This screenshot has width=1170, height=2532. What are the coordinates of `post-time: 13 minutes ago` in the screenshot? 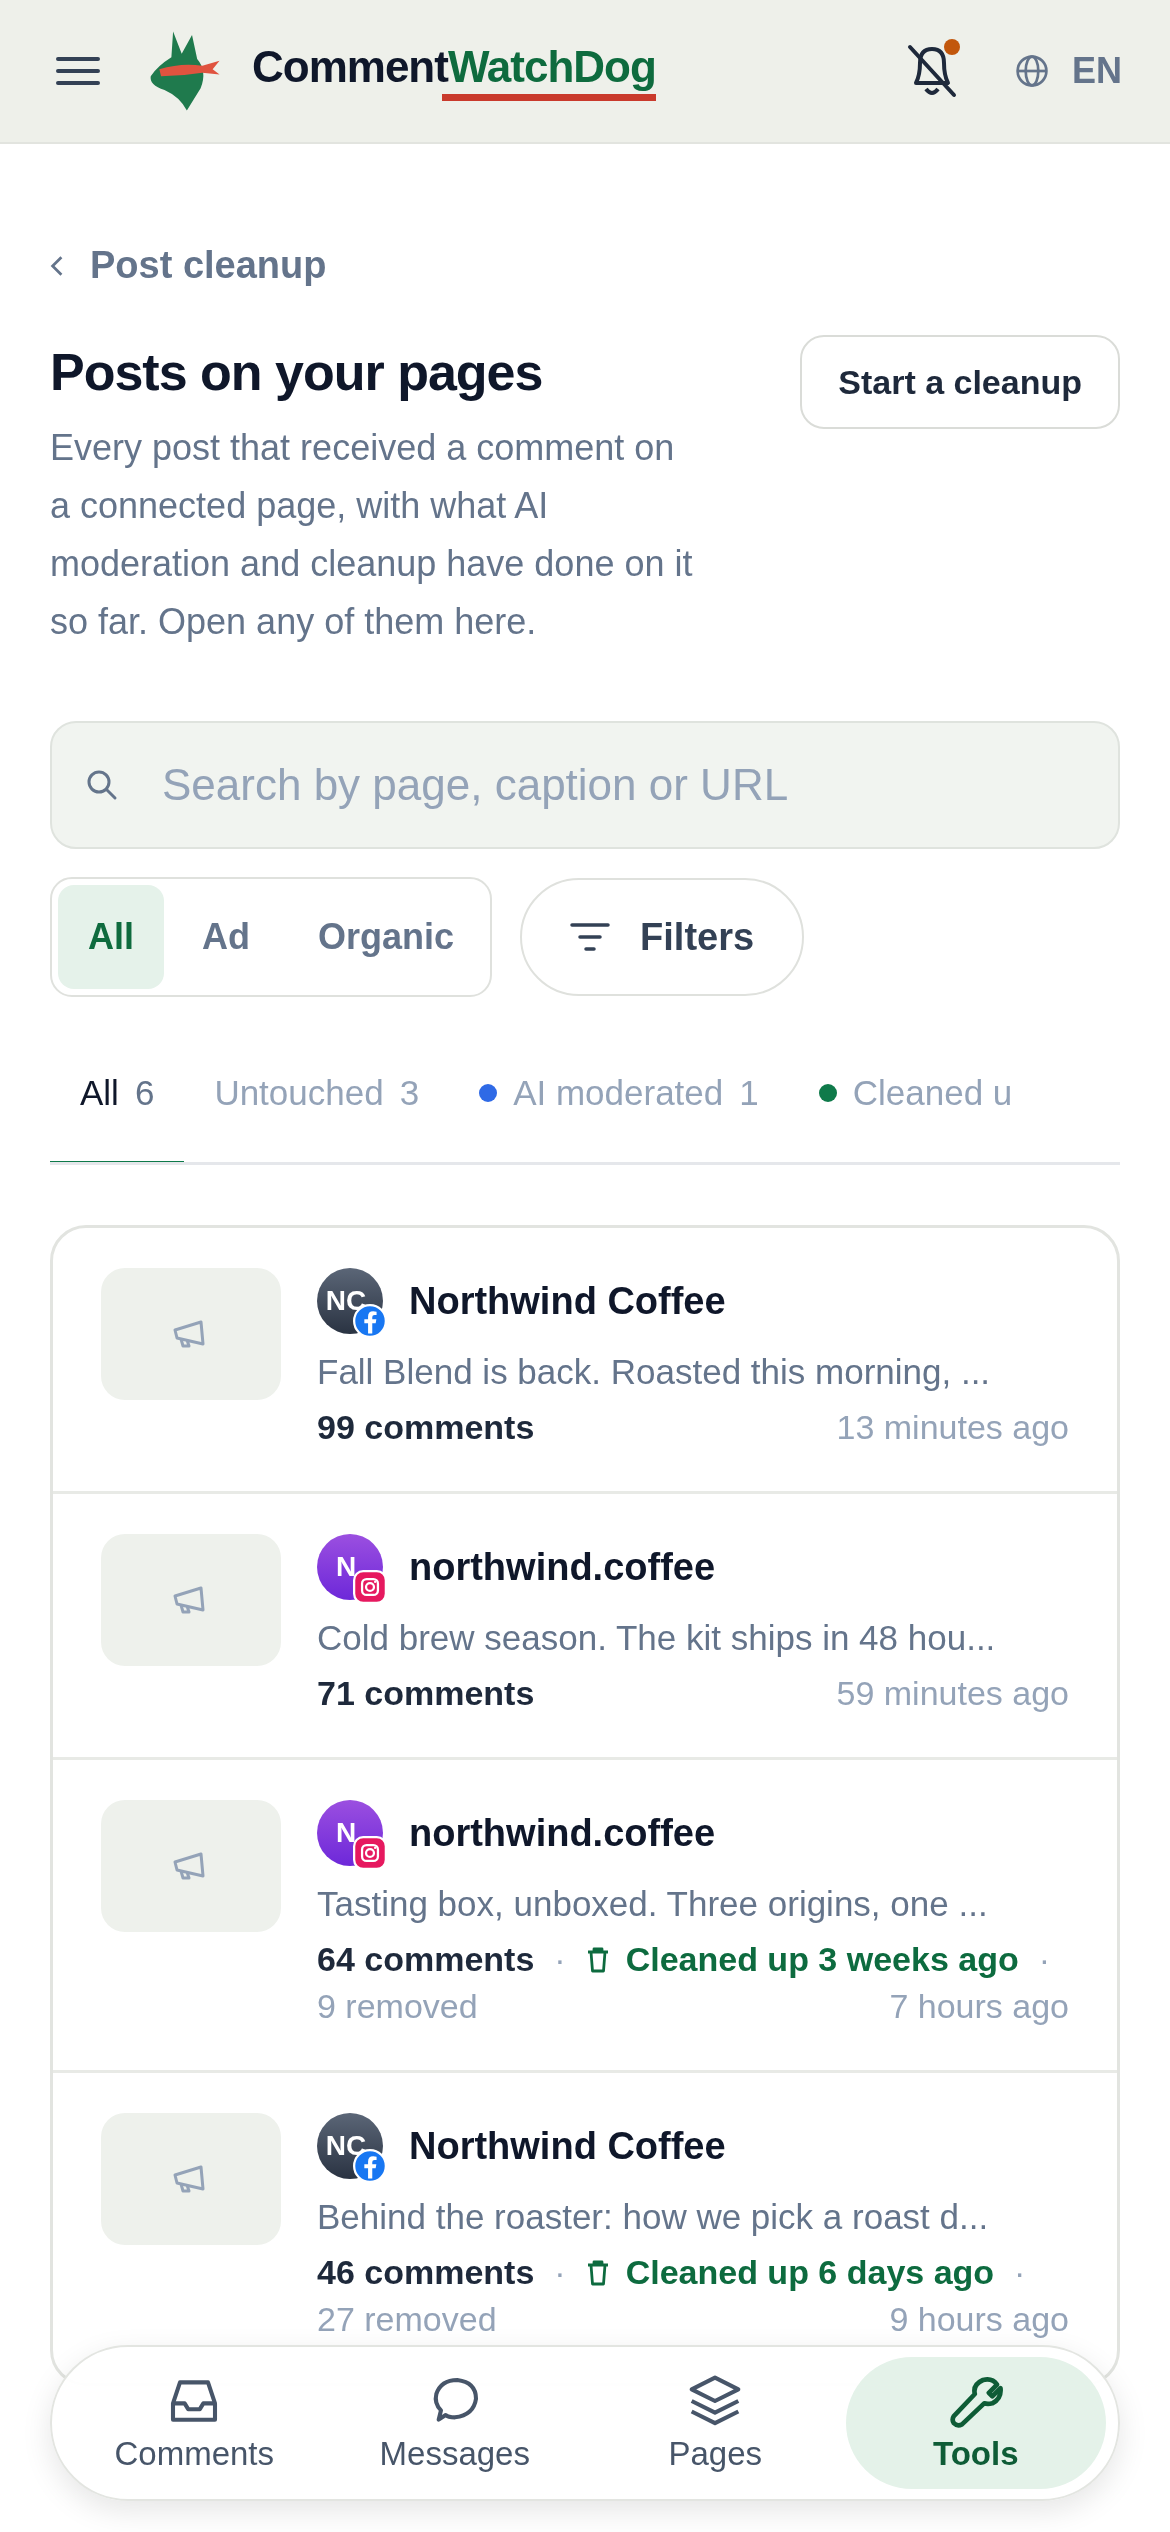 It's located at (952, 1428).